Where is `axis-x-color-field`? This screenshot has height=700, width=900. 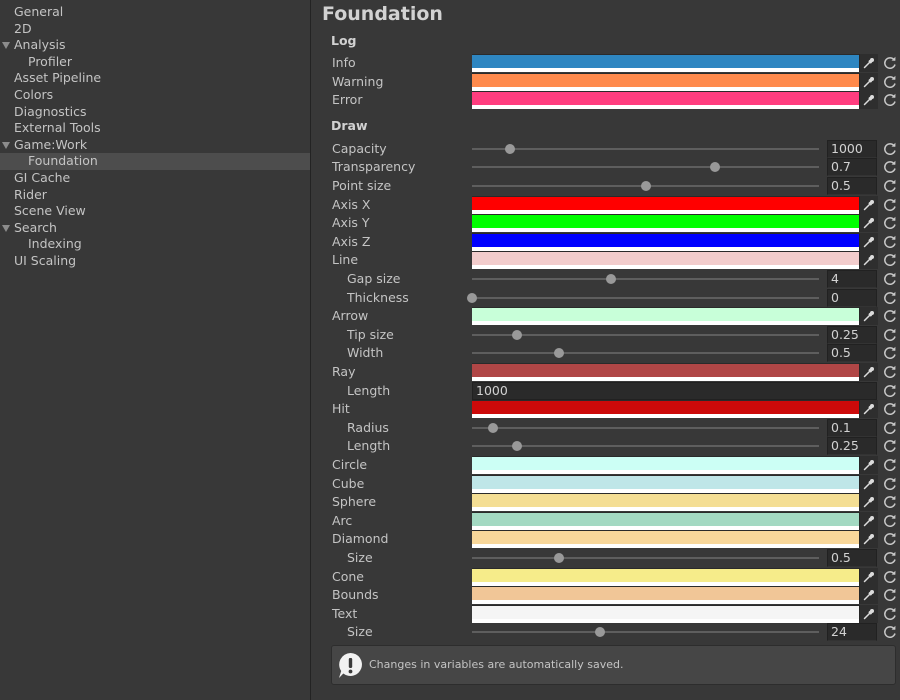
axis-x-color-field is located at coordinates (665, 204).